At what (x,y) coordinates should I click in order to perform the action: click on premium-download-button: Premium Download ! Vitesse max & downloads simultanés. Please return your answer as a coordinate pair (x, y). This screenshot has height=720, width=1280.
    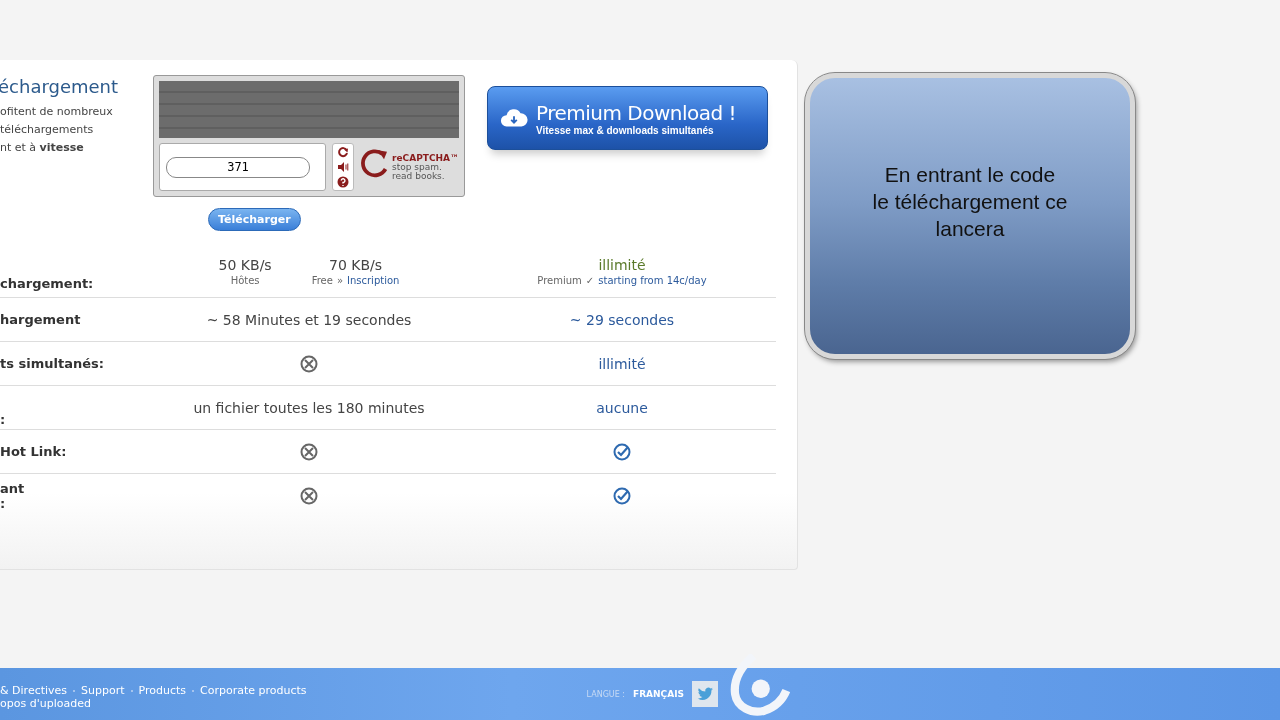
    Looking at the image, I should click on (627, 118).